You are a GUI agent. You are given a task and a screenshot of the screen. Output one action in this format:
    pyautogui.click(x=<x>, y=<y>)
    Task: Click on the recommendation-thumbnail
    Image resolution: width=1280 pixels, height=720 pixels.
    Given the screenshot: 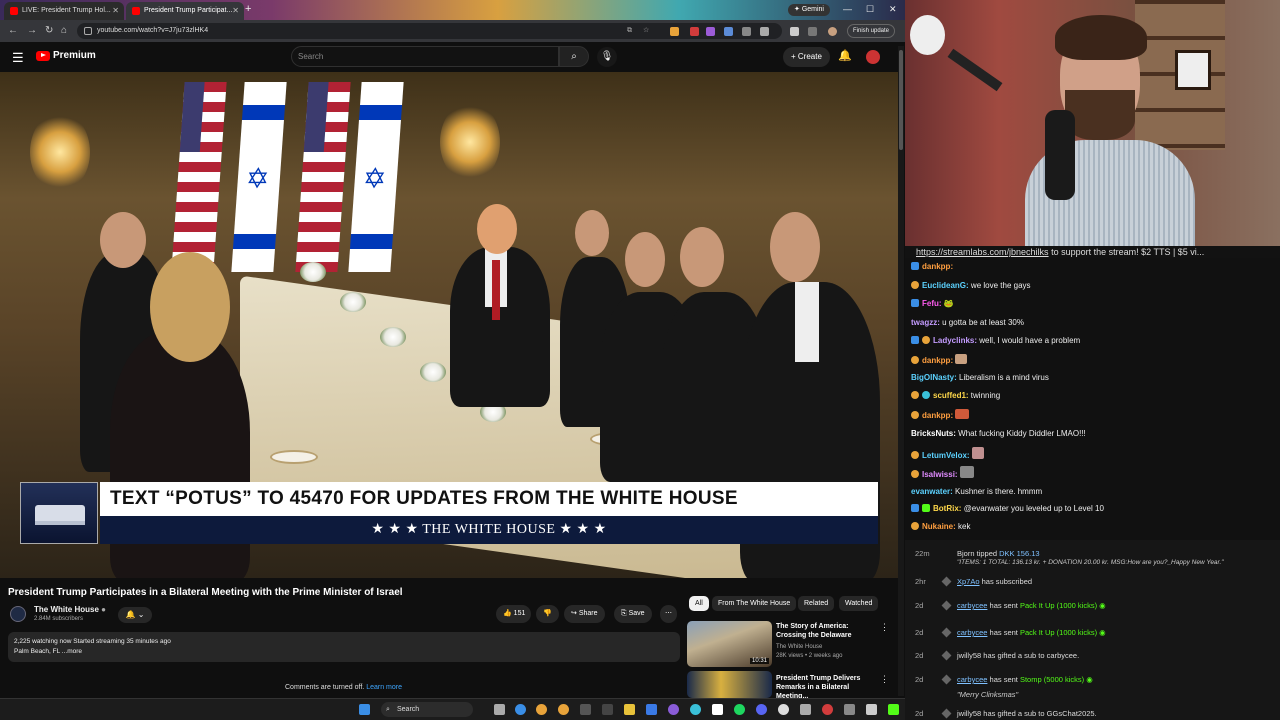 What is the action you would take?
    pyautogui.click(x=729, y=684)
    